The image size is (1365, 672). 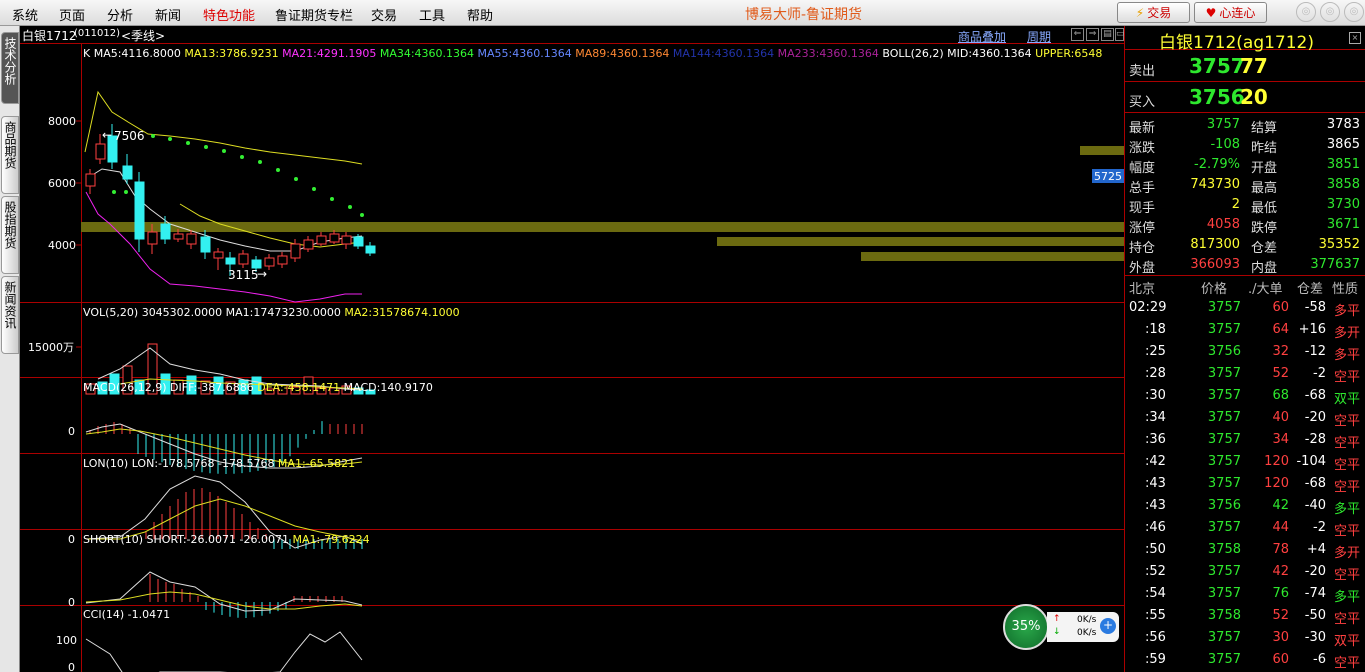 I want to click on tick-oi-change: -104, so click(x=1311, y=461).